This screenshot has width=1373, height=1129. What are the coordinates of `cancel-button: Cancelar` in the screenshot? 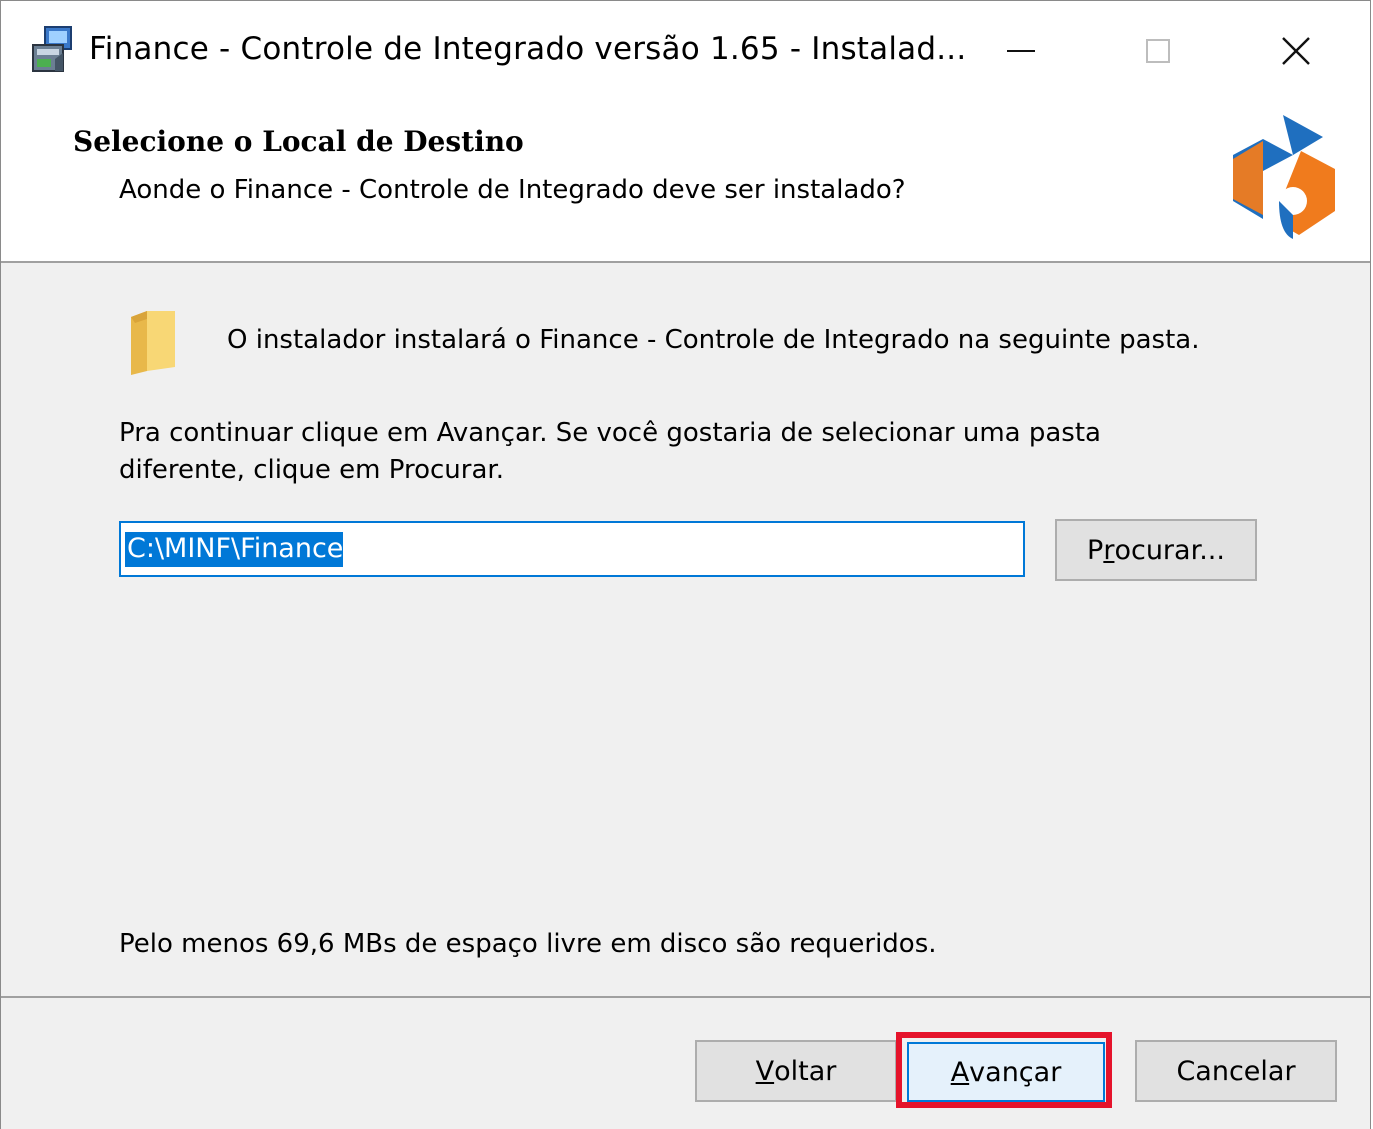 It's located at (1236, 1071).